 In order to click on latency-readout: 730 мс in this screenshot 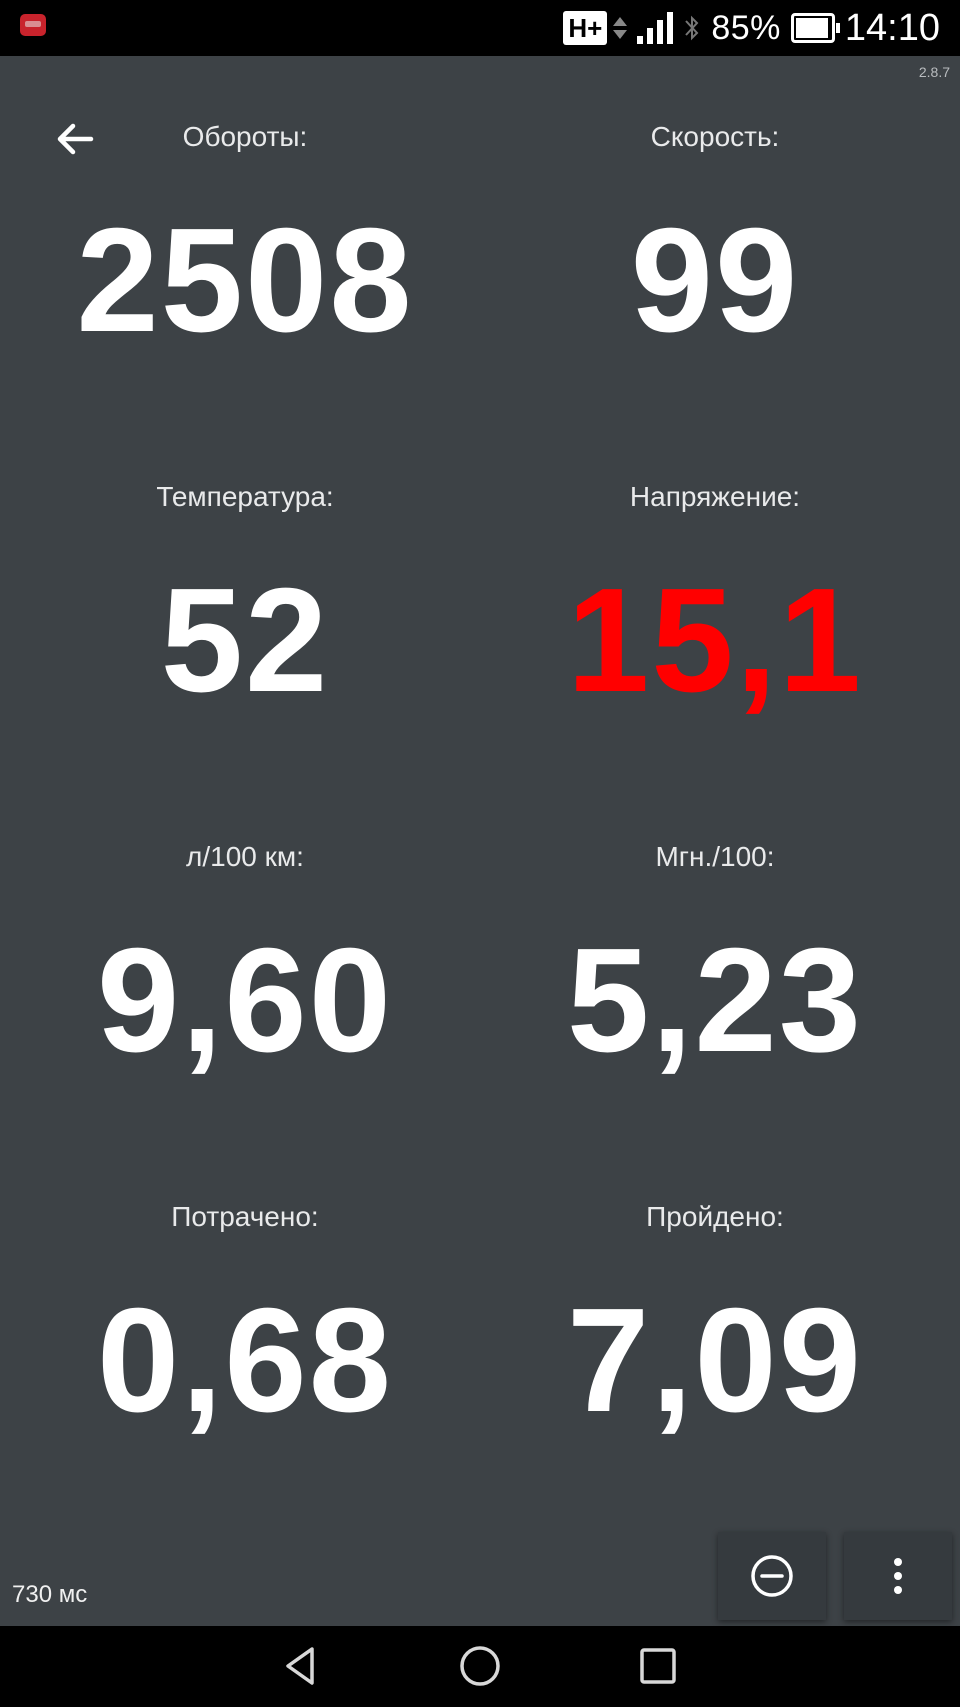, I will do `click(50, 1594)`.